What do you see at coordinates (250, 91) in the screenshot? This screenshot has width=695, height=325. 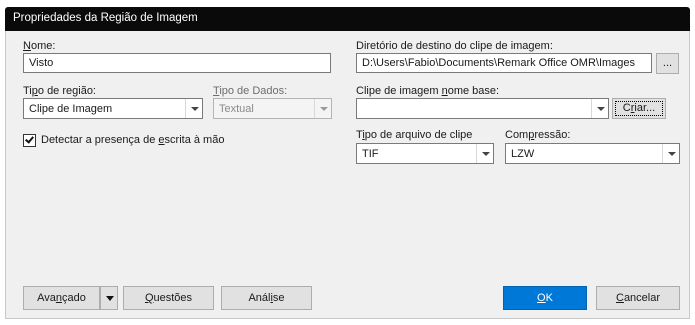 I see `tipo-dados-label: Tipo de Dados:` at bounding box center [250, 91].